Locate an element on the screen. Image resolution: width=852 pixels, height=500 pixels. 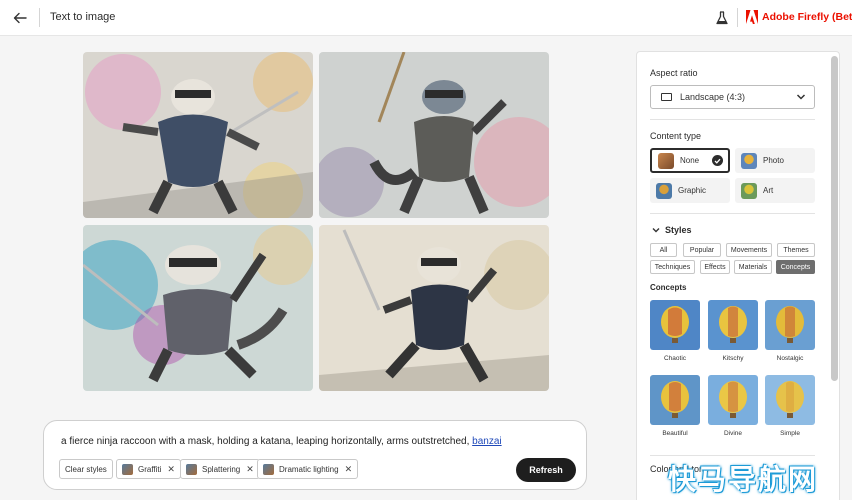
concept-kitschy: Kitschy is located at coordinates (733, 331).